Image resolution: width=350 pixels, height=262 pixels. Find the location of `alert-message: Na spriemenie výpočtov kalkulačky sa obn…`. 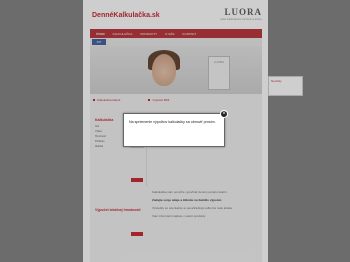

alert-message: Na spriemenie výpočtov kalkulačky sa obn… is located at coordinates (172, 122).